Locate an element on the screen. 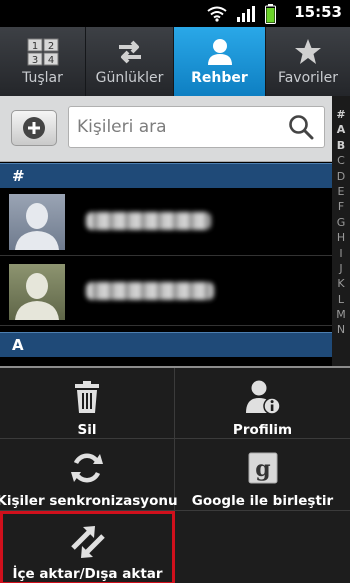 The width and height of the screenshot is (350, 583). tab-dialpad: 1 2 3 4 Tuşlar is located at coordinates (43, 61).